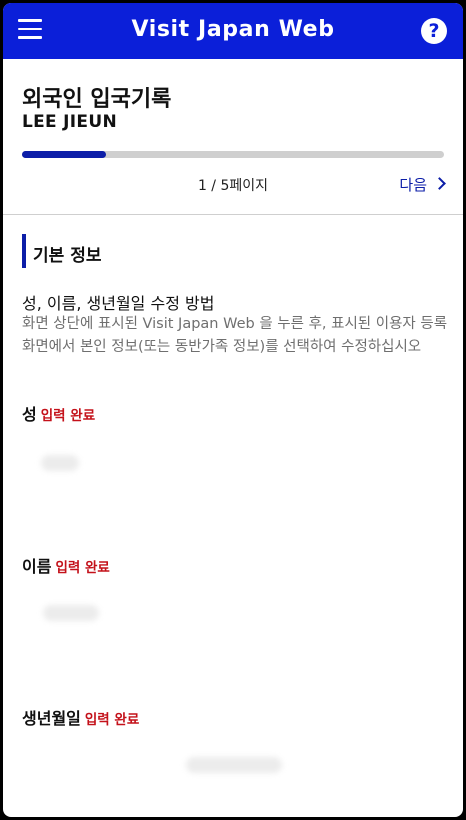  What do you see at coordinates (434, 31) in the screenshot?
I see `help-question-icon: ?` at bounding box center [434, 31].